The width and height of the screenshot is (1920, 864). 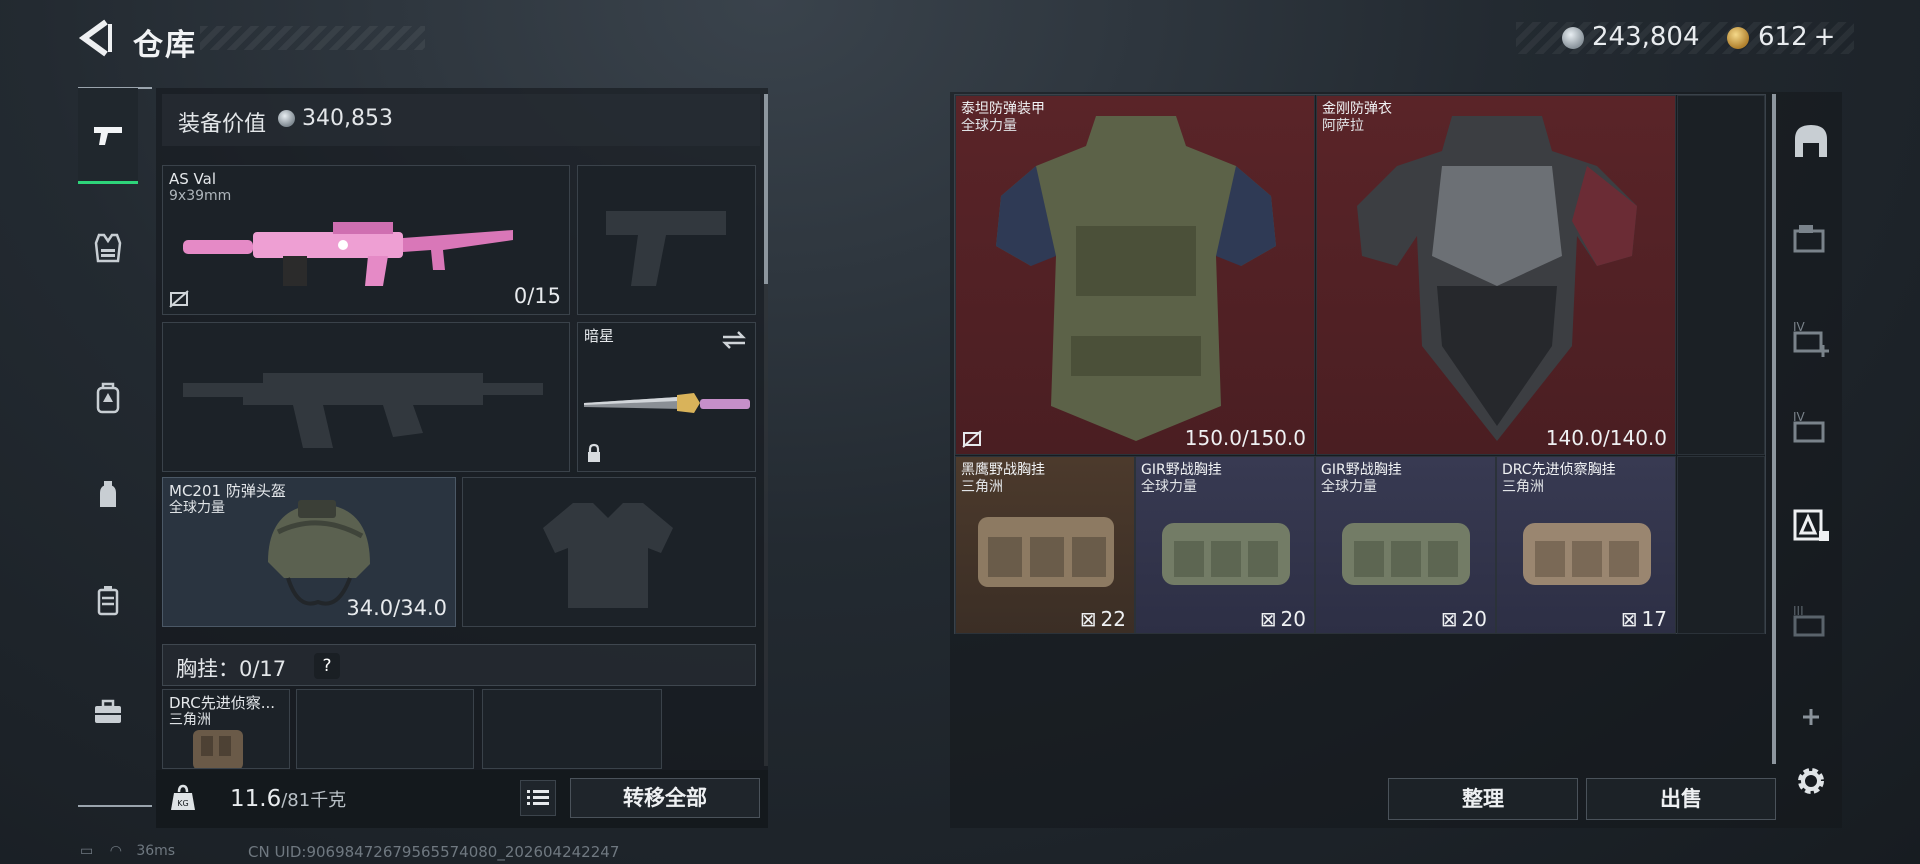 What do you see at coordinates (348, 254) in the screenshot?
I see `as-val-rifle-image` at bounding box center [348, 254].